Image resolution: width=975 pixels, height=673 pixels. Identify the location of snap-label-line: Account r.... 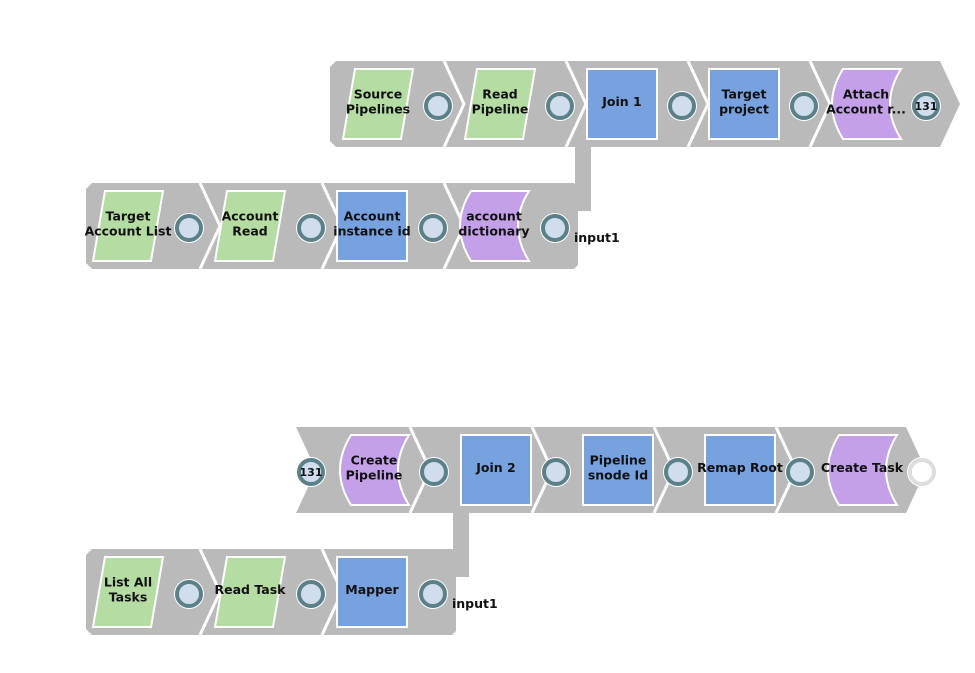
(866, 109).